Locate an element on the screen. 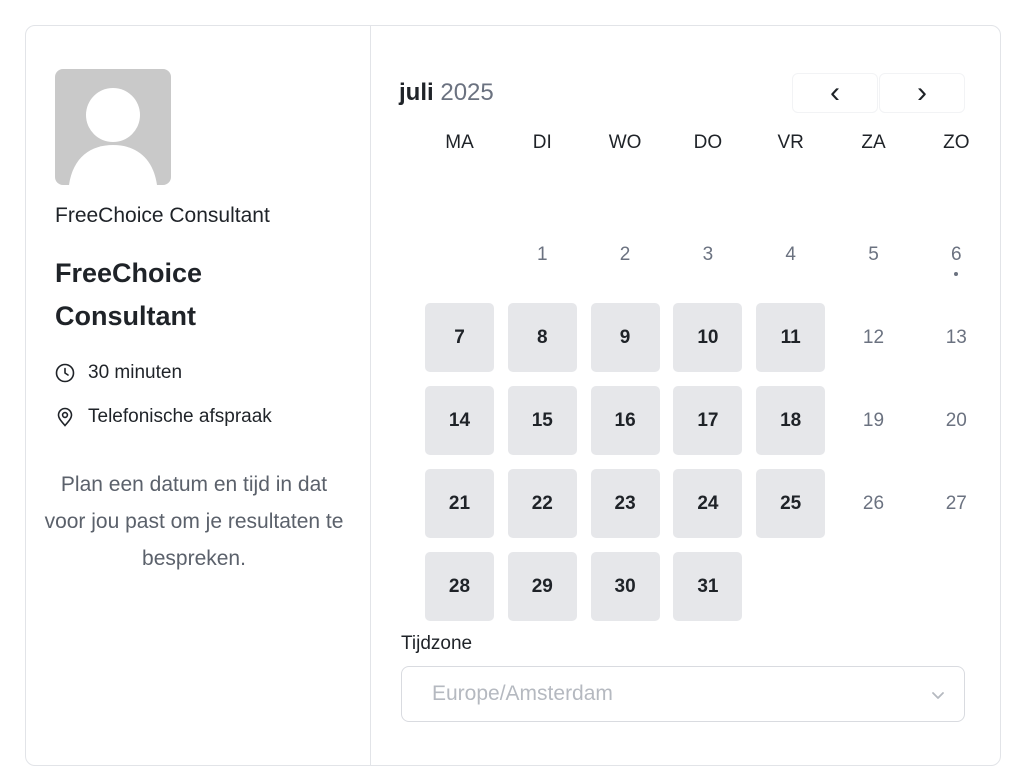 The width and height of the screenshot is (1024, 783). avatar is located at coordinates (113, 127).